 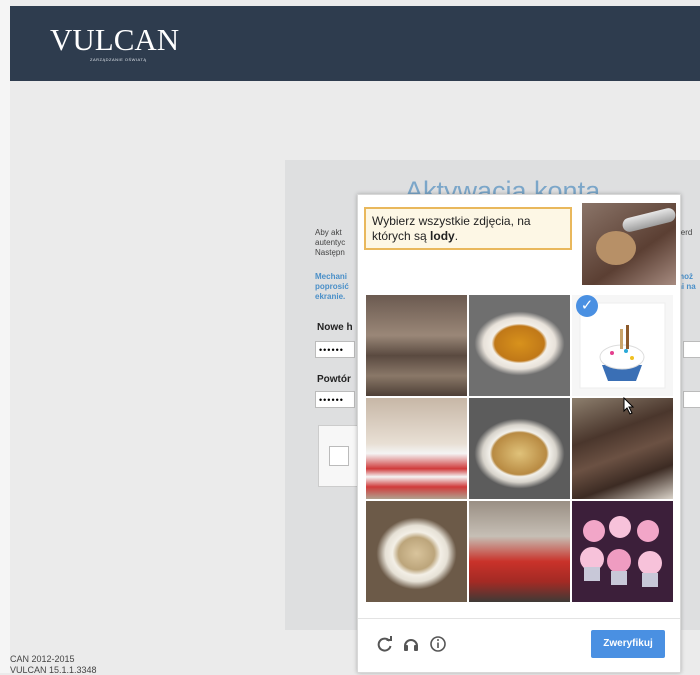 I want to click on pasta-plate-image, so click(x=416, y=551).